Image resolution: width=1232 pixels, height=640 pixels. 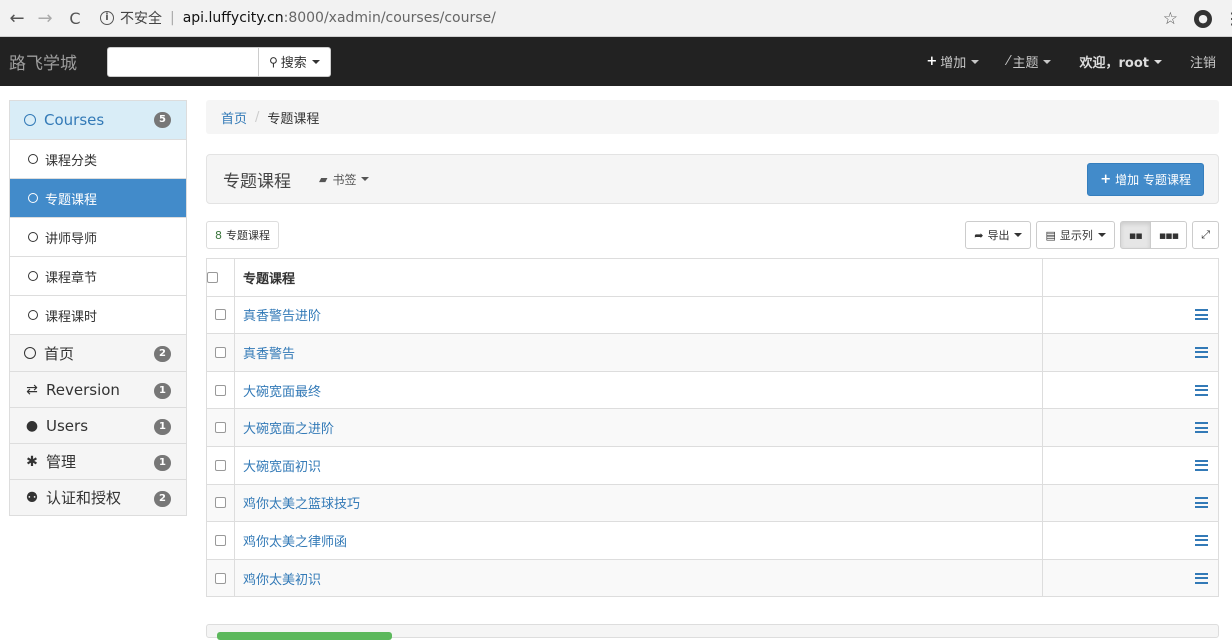 What do you see at coordinates (282, 580) in the screenshot?
I see `row-link: 鸡你太美初识` at bounding box center [282, 580].